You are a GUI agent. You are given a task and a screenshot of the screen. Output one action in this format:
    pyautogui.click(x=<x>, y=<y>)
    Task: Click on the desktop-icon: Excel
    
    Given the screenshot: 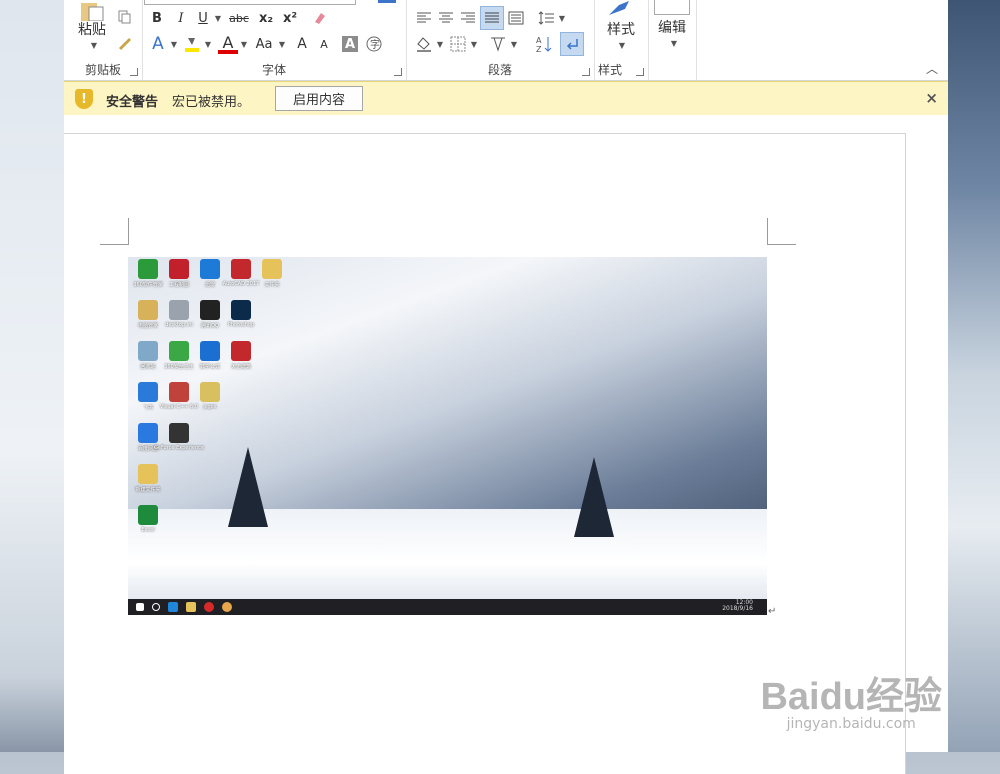 What is the action you would take?
    pyautogui.click(x=148, y=525)
    